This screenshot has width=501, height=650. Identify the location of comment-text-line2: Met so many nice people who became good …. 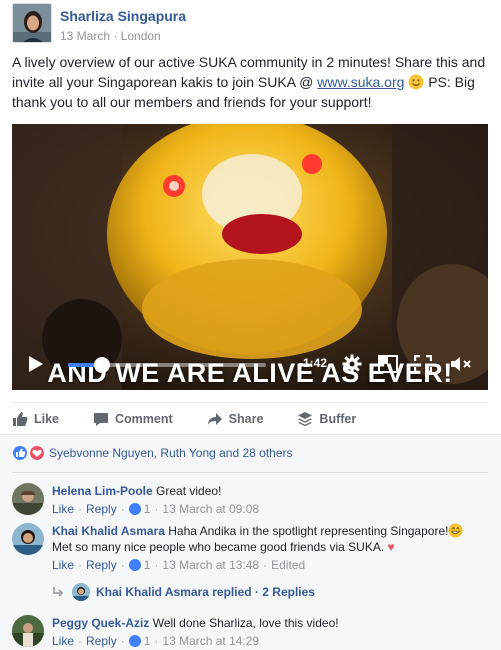
(218, 547).